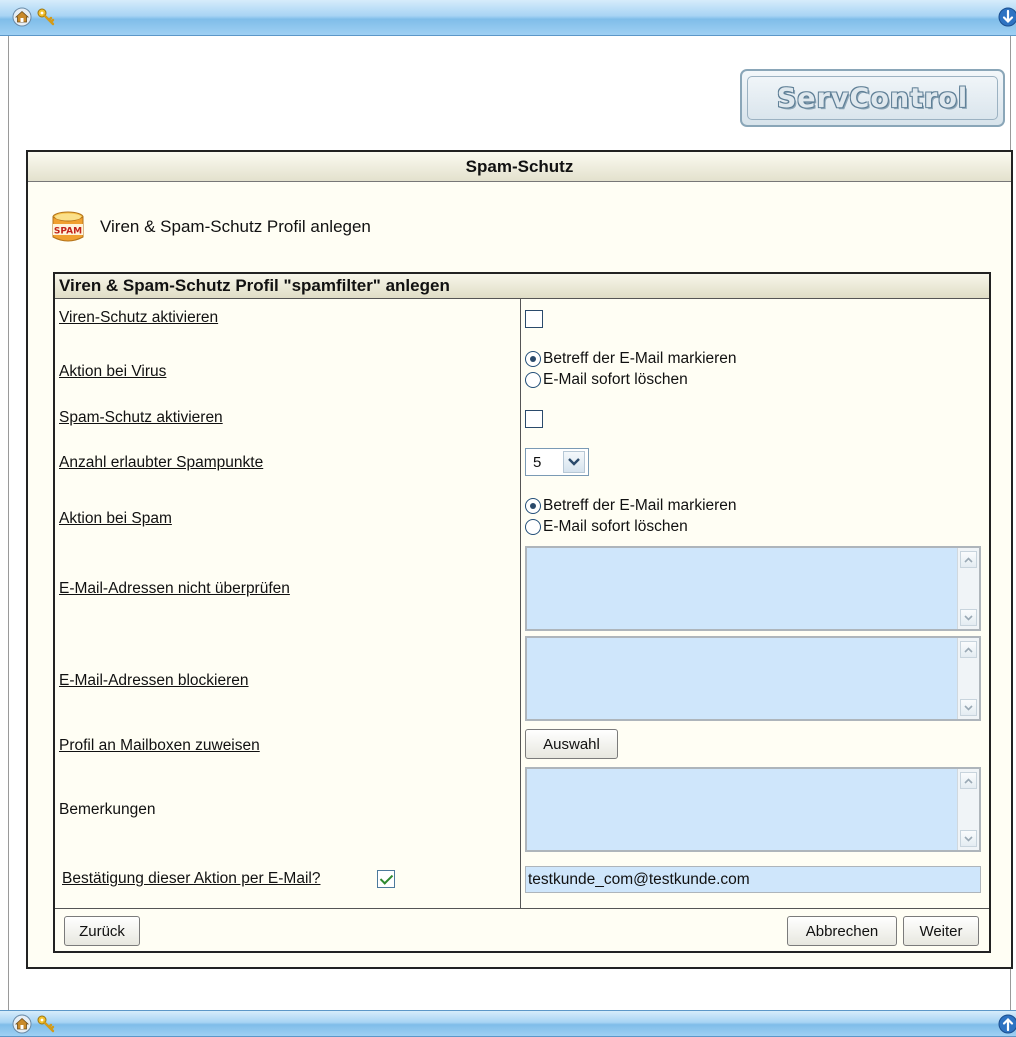 This screenshot has height=1037, width=1016. I want to click on svg-text: SPAM, so click(68, 232).